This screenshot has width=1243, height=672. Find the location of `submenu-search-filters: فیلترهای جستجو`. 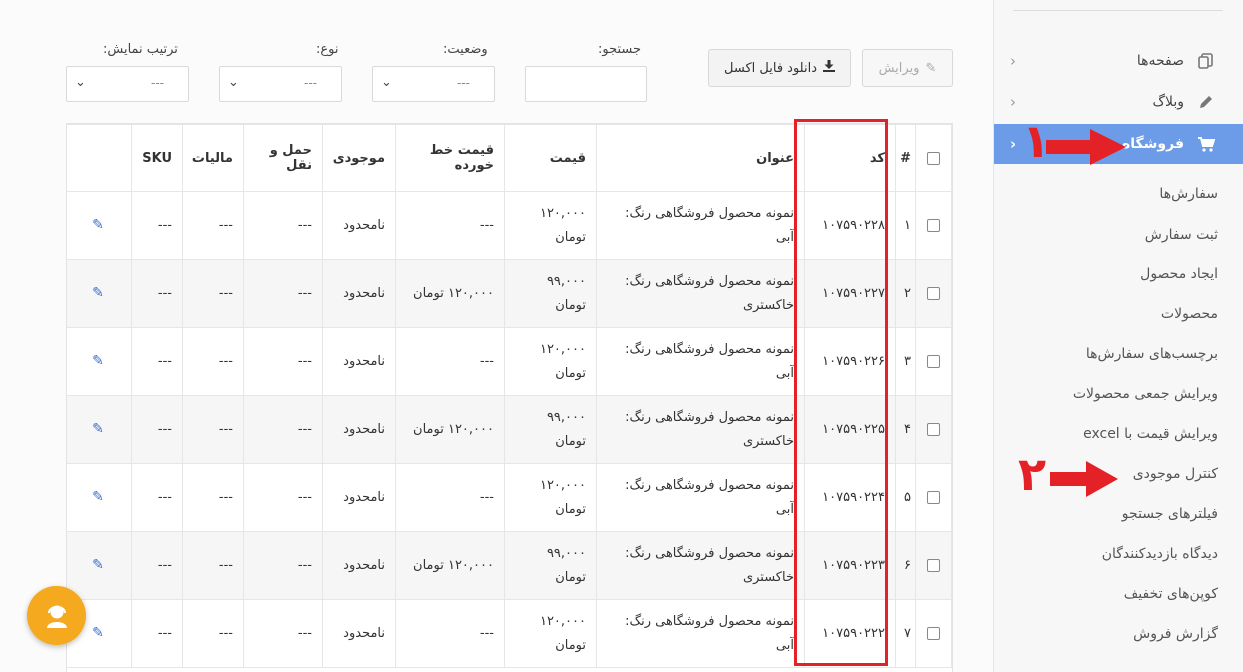

submenu-search-filters: فیلترهای جستجو is located at coordinates (1170, 514).